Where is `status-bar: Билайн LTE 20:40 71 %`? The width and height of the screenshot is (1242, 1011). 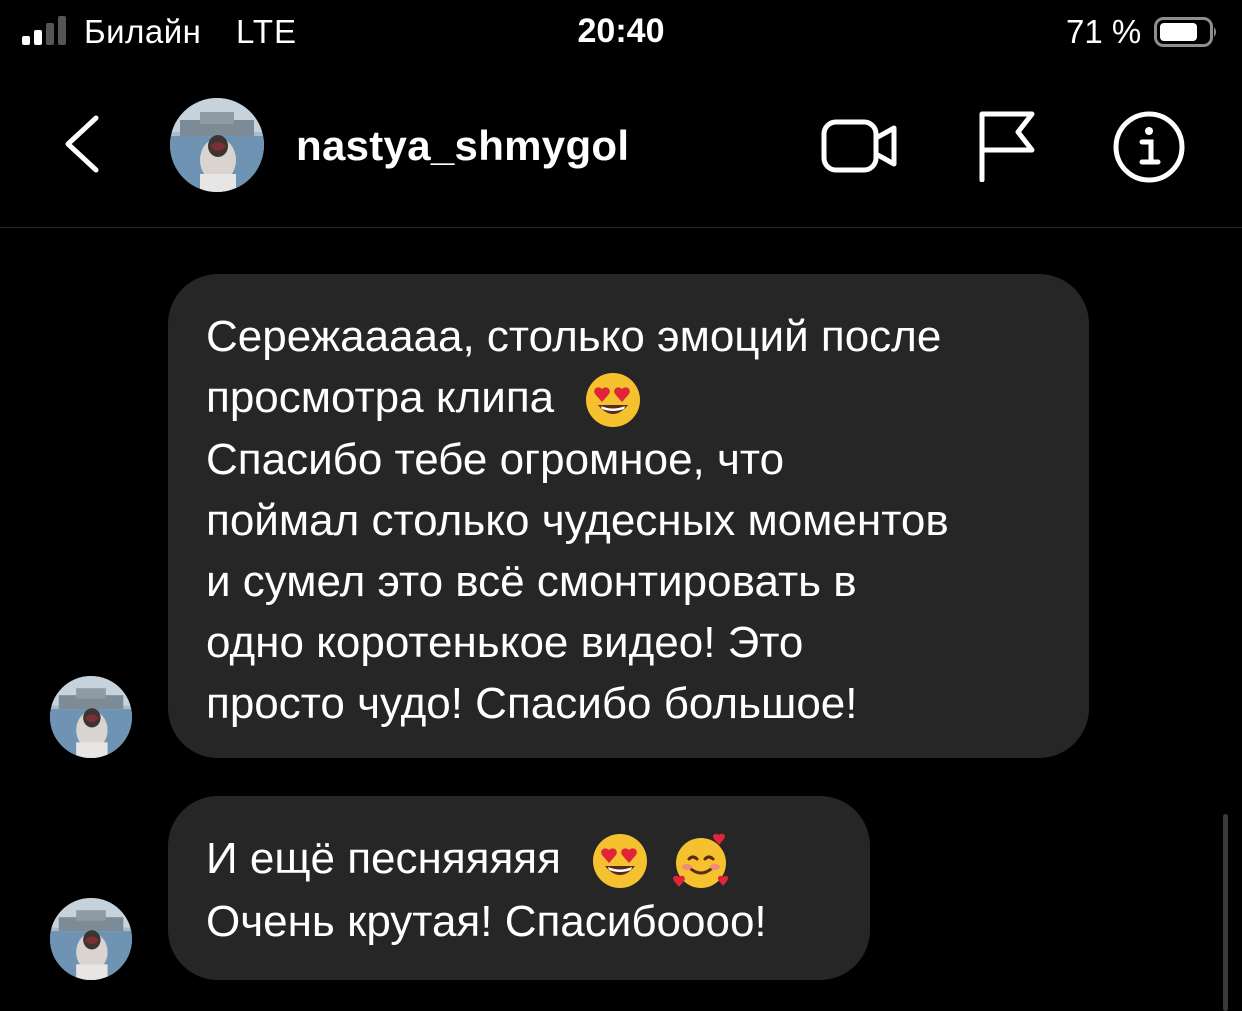
status-bar: Билайн LTE 20:40 71 % is located at coordinates (621, 33).